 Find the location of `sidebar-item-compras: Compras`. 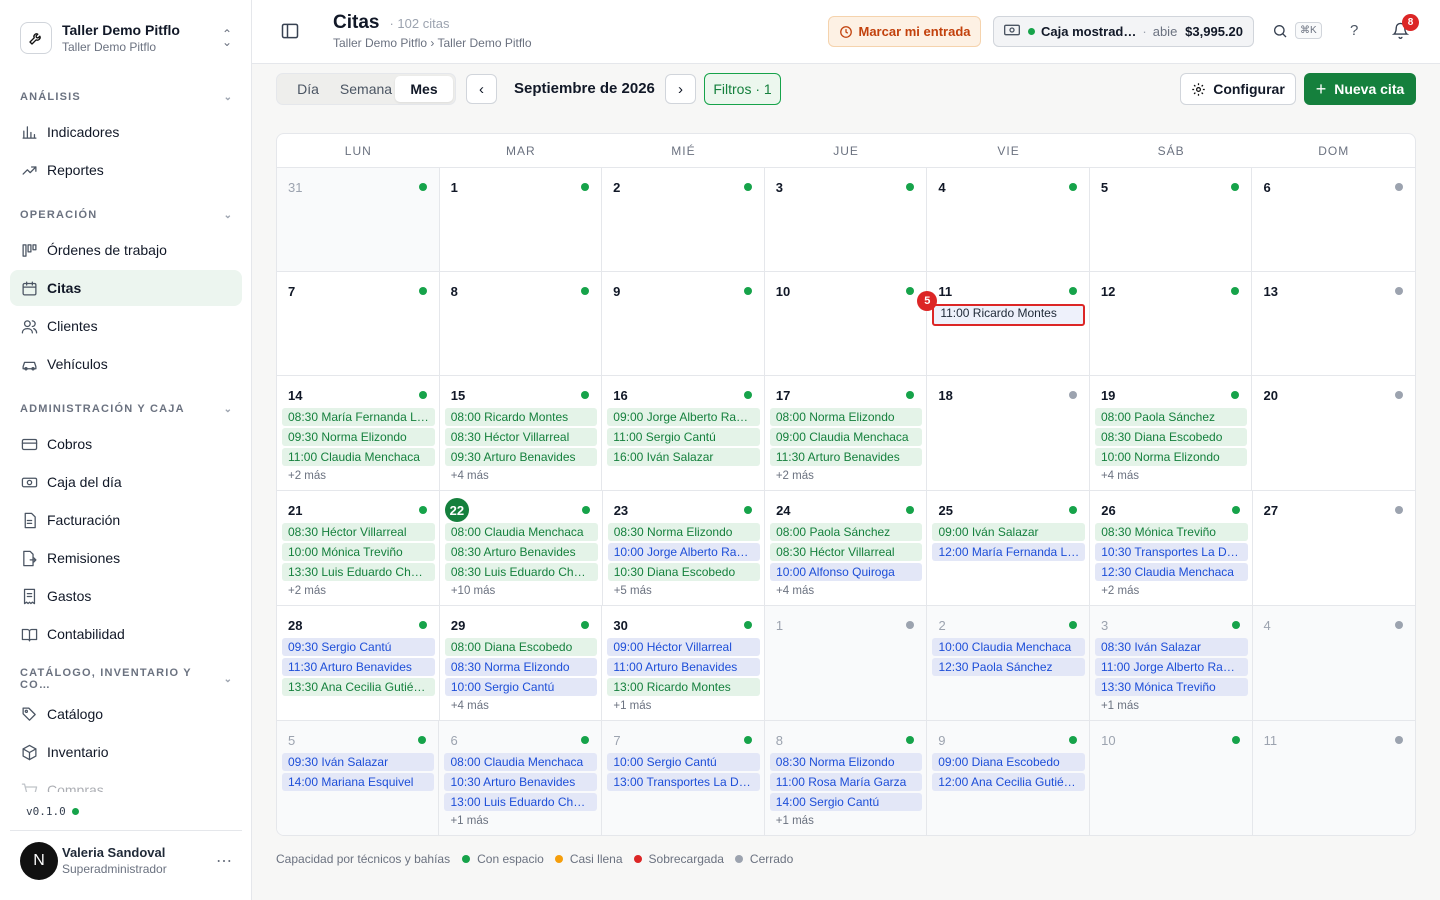

sidebar-item-compras: Compras is located at coordinates (126, 782).